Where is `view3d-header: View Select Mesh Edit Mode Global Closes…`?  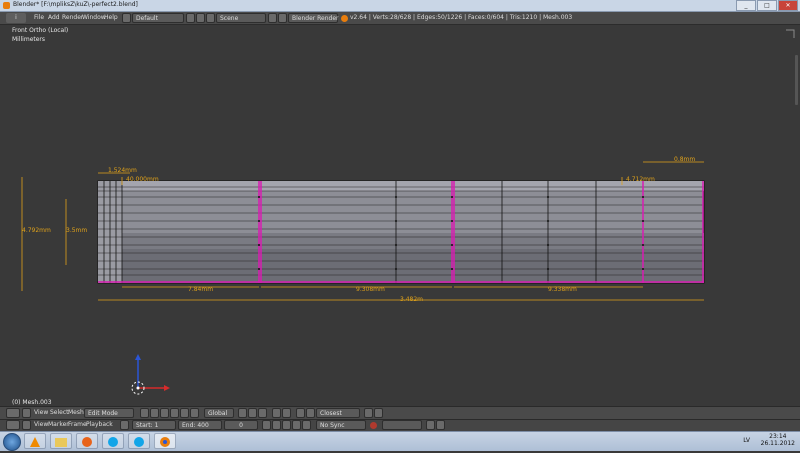 view3d-header: View Select Mesh Edit Mode Global Closes… is located at coordinates (400, 412).